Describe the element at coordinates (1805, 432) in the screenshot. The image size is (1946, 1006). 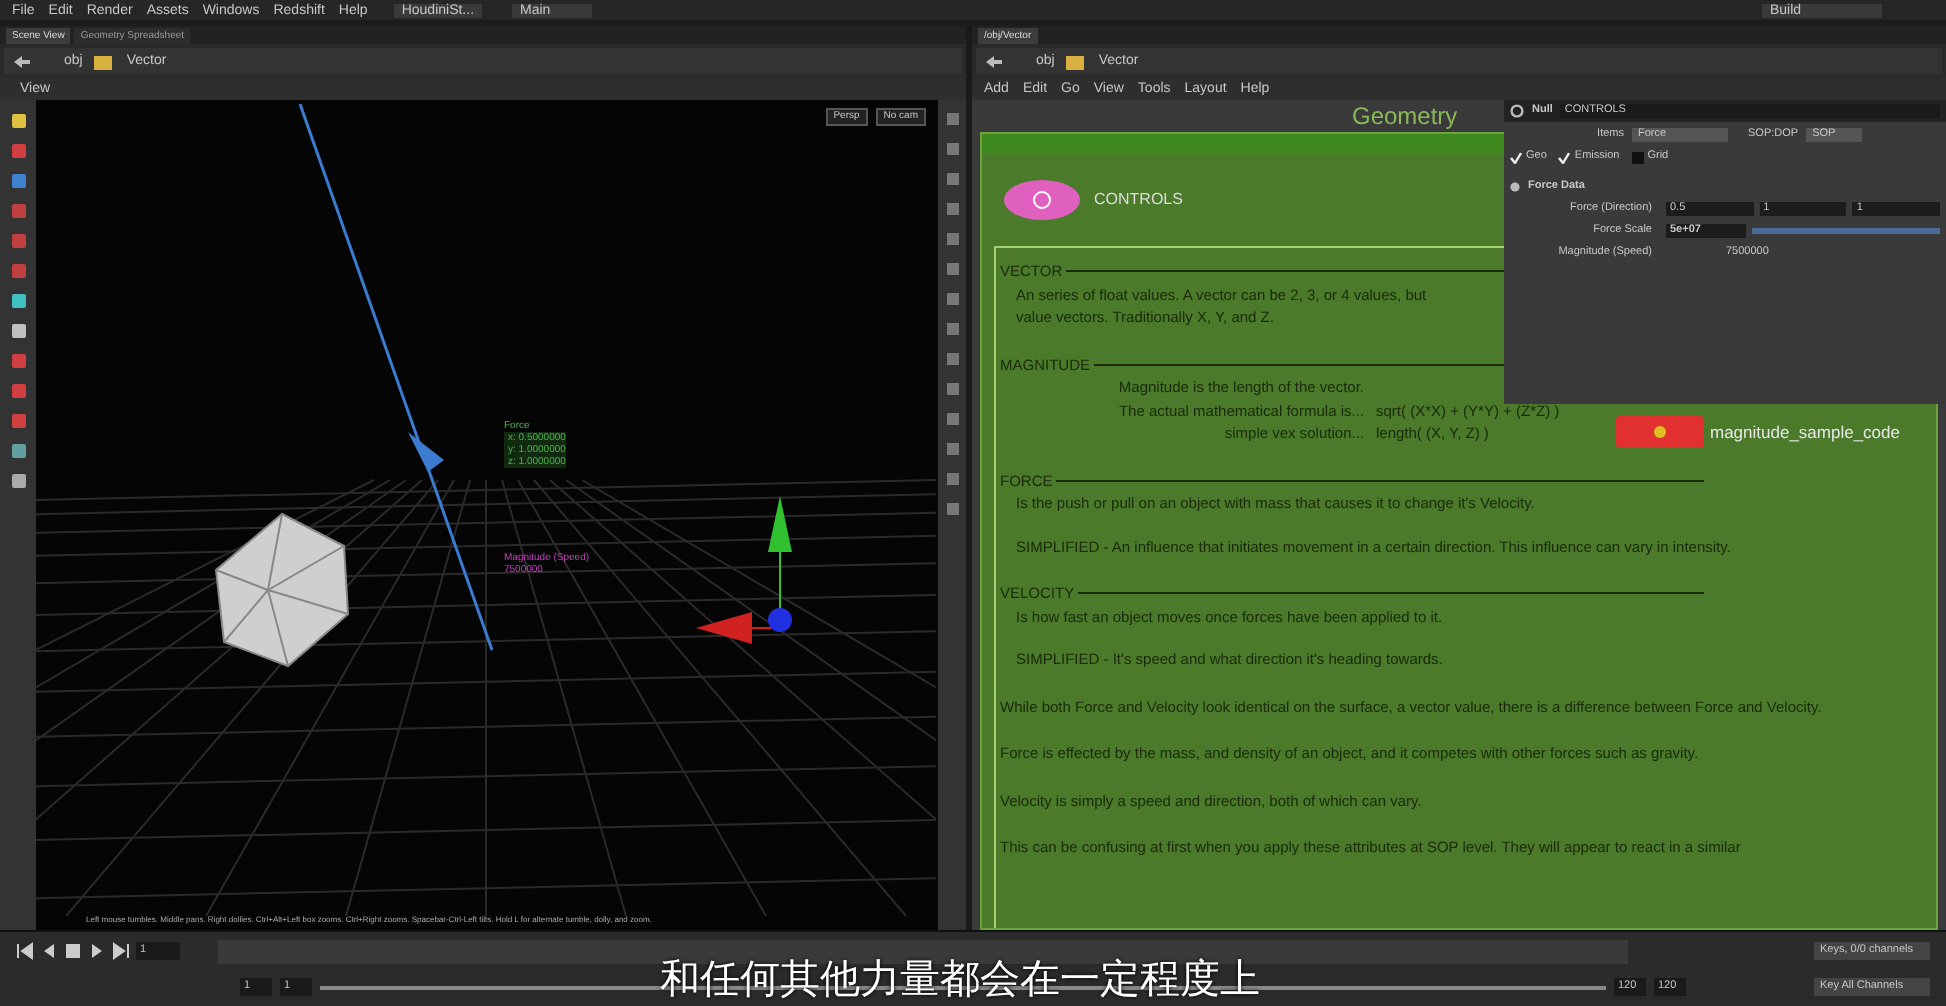
I see `node-label: magnitude_sample_code` at that location.